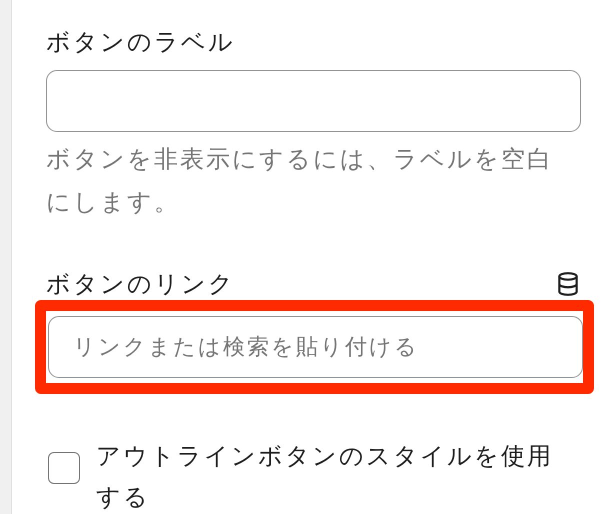  Describe the element at coordinates (140, 284) in the screenshot. I see `field-label: ボタンのリンク` at that location.